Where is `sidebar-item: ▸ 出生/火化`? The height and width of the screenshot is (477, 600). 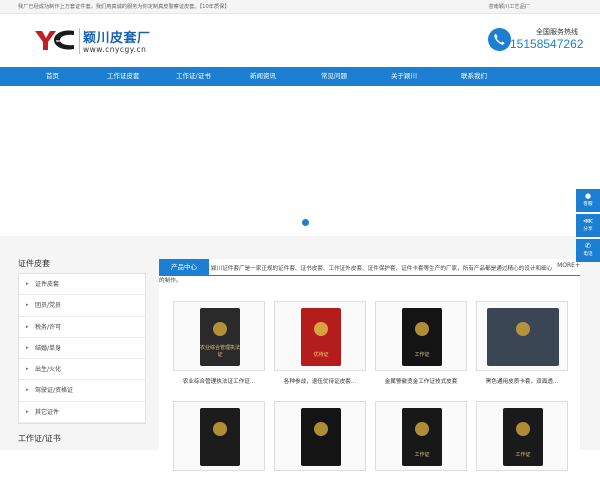 sidebar-item: ▸ 出生/火化 is located at coordinates (82, 370).